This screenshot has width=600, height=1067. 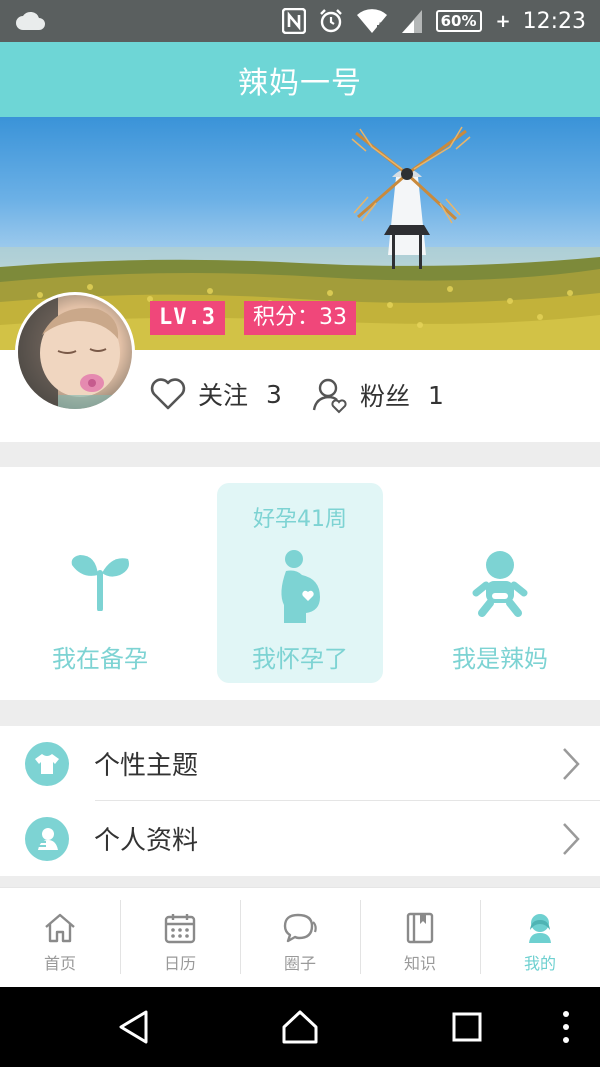 I want to click on tab-circle: 圈子, so click(x=300, y=937).